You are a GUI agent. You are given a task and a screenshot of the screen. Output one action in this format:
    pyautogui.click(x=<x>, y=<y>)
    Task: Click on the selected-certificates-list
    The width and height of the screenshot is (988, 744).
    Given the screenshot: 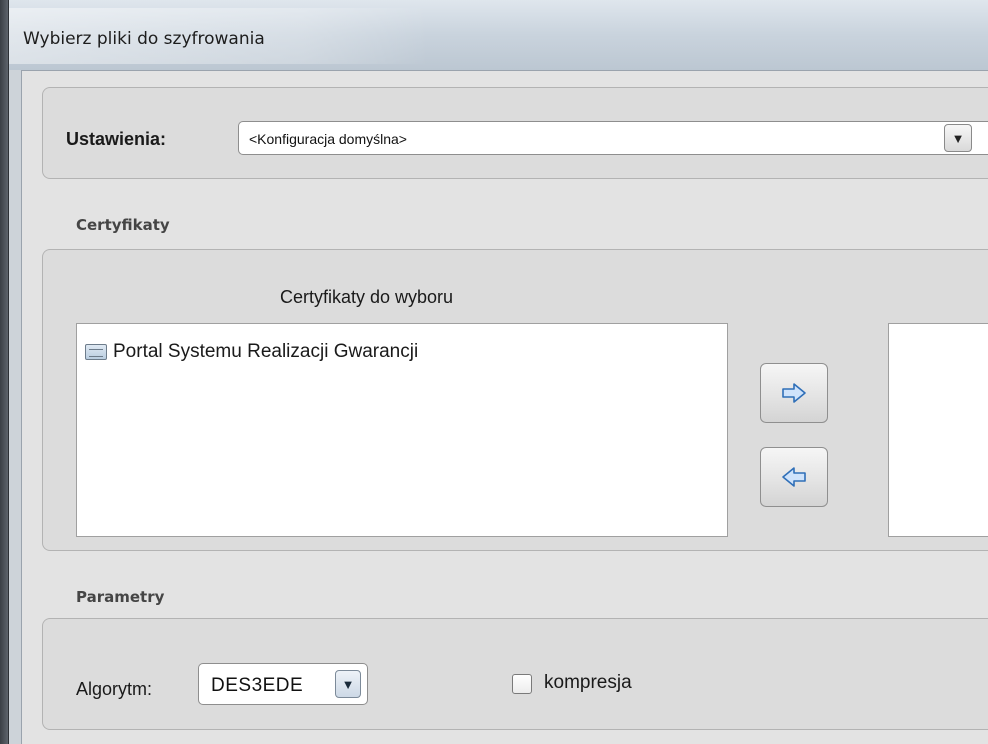 What is the action you would take?
    pyautogui.click(x=938, y=430)
    